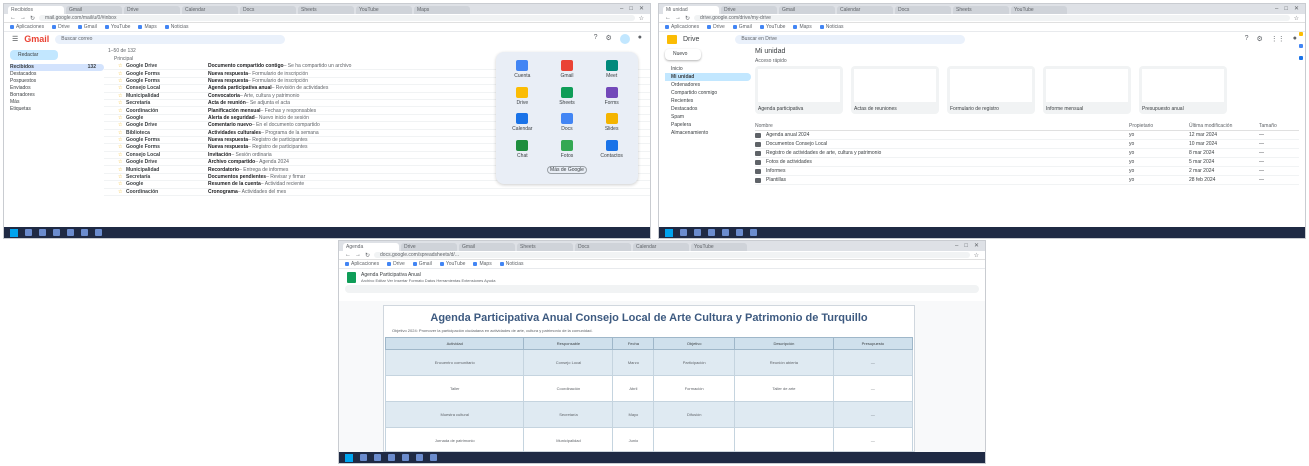  Describe the element at coordinates (568, 343) in the screenshot. I see `table-header-cell: Responsable` at that location.